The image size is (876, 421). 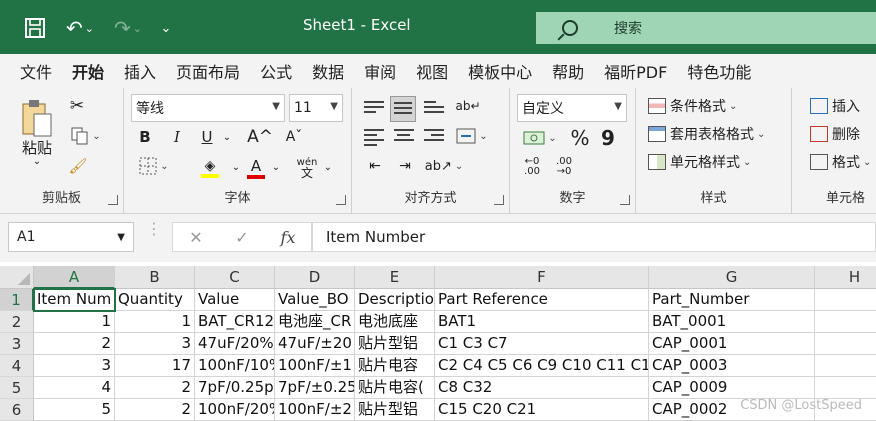 I want to click on column-header-c: C, so click(x=235, y=277).